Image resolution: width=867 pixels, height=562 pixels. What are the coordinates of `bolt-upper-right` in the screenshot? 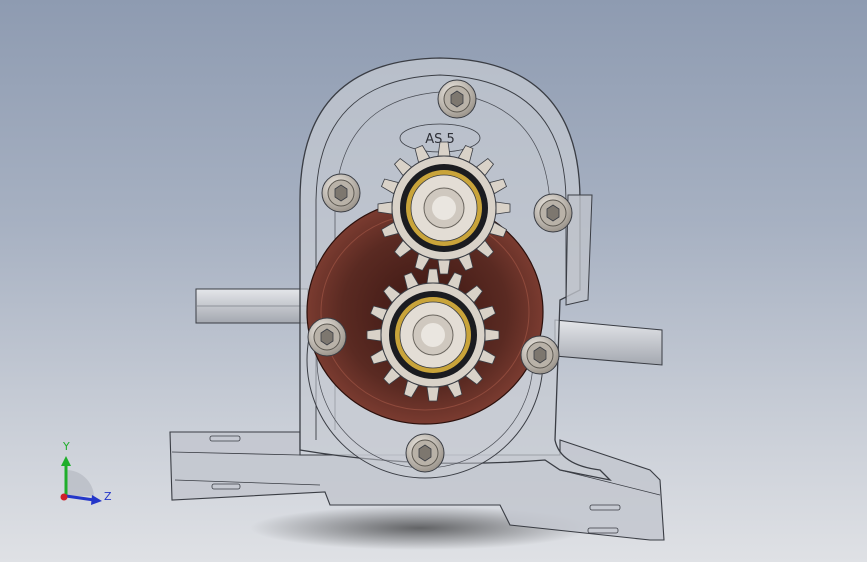 It's located at (553, 213).